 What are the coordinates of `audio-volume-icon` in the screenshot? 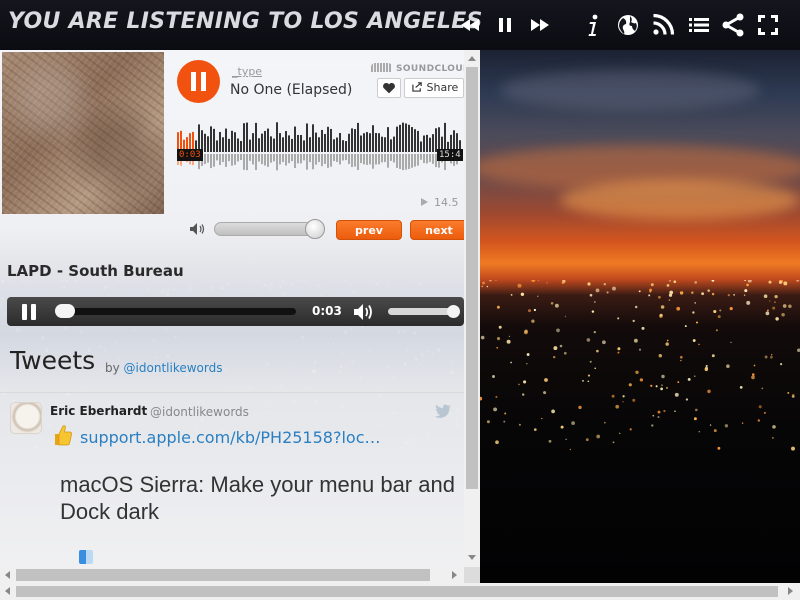 It's located at (364, 312).